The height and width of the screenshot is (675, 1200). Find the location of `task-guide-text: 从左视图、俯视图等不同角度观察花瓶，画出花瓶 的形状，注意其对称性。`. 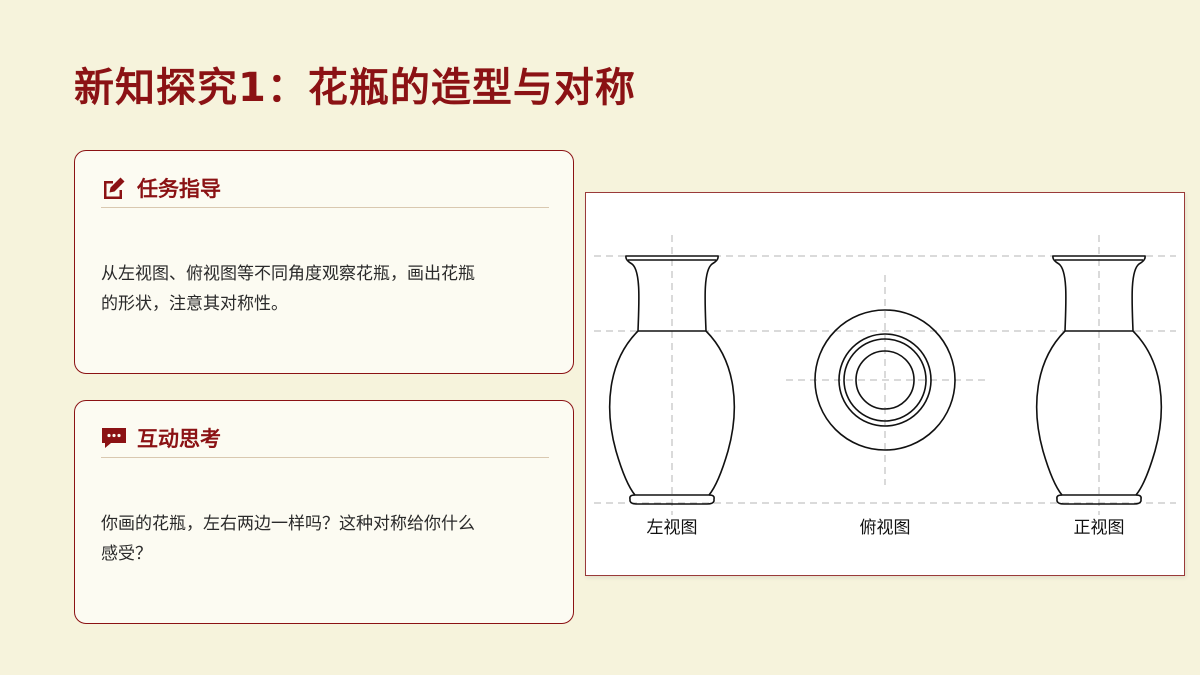

task-guide-text: 从左视图、俯视图等不同角度观察花瓶，画出花瓶 的形状，注意其对称性。 is located at coordinates (322, 289).